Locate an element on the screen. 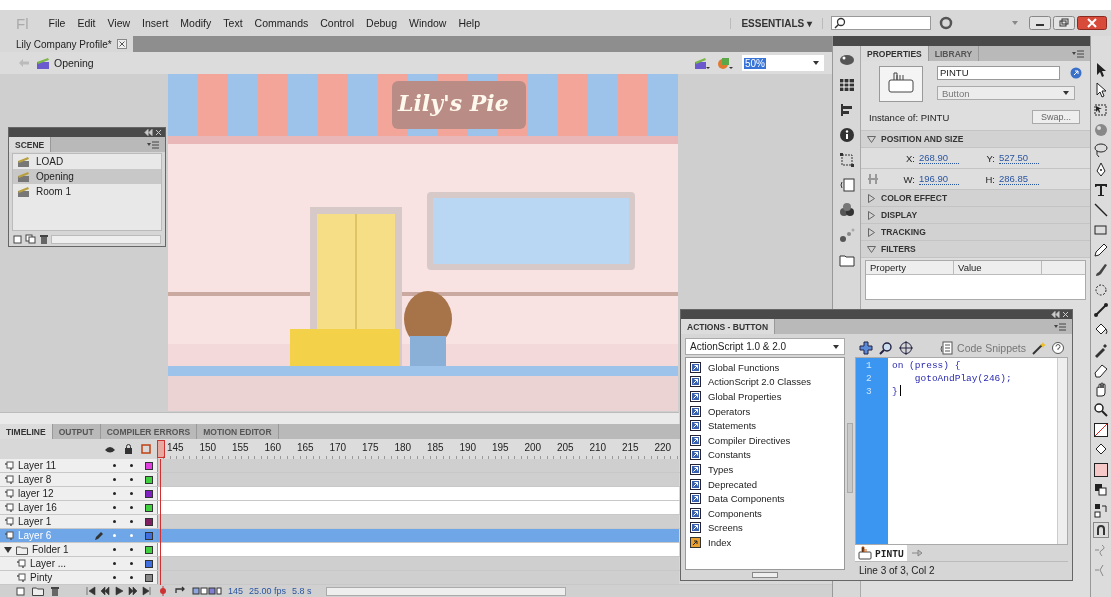  play-icon is located at coordinates (119, 591).